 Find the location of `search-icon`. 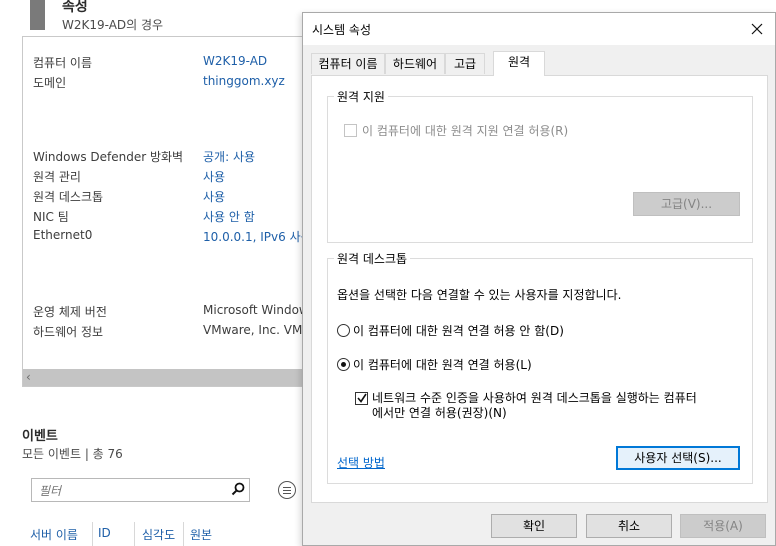

search-icon is located at coordinates (238, 489).